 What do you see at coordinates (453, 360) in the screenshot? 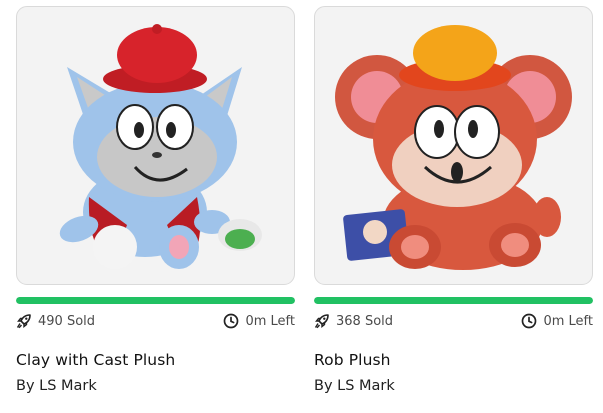
I see `product-title: Rob Plush` at bounding box center [453, 360].